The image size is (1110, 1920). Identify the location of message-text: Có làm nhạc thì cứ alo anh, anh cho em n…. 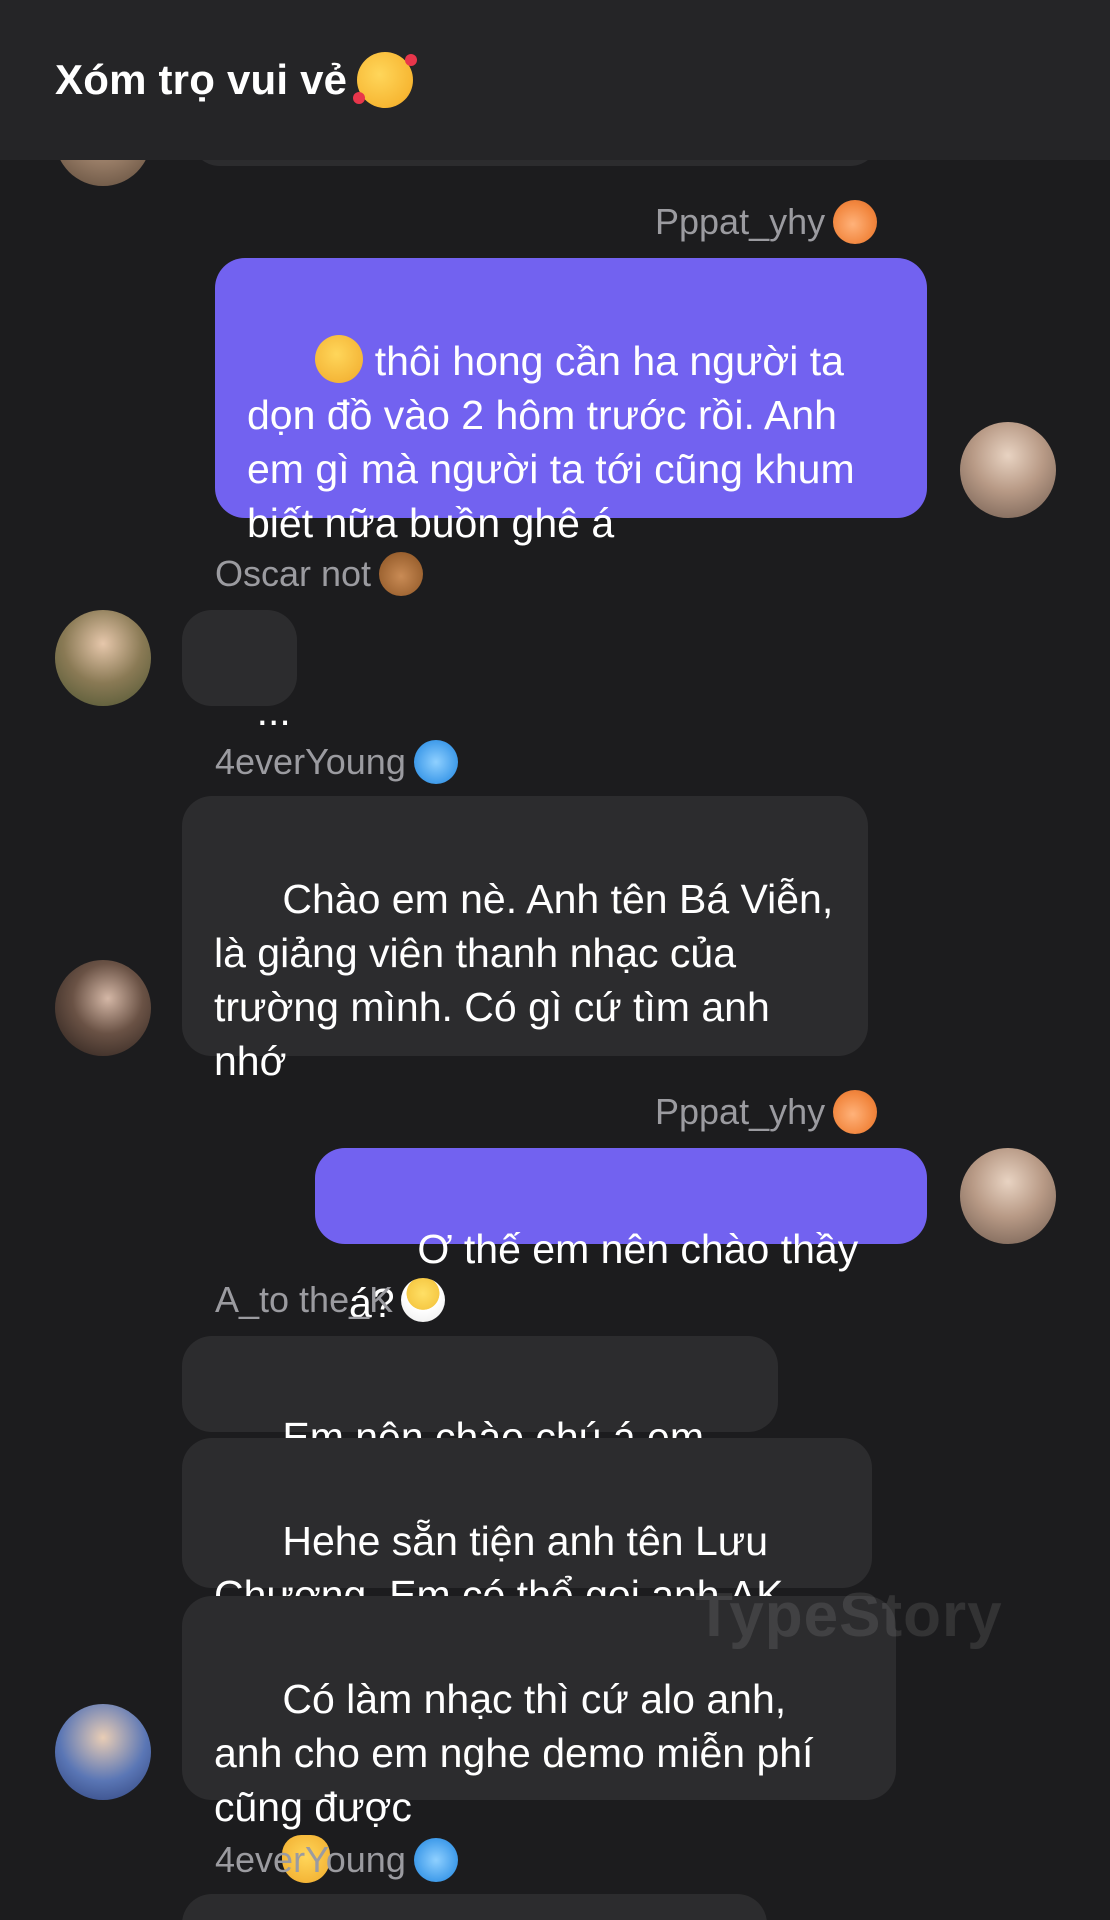
(519, 1753).